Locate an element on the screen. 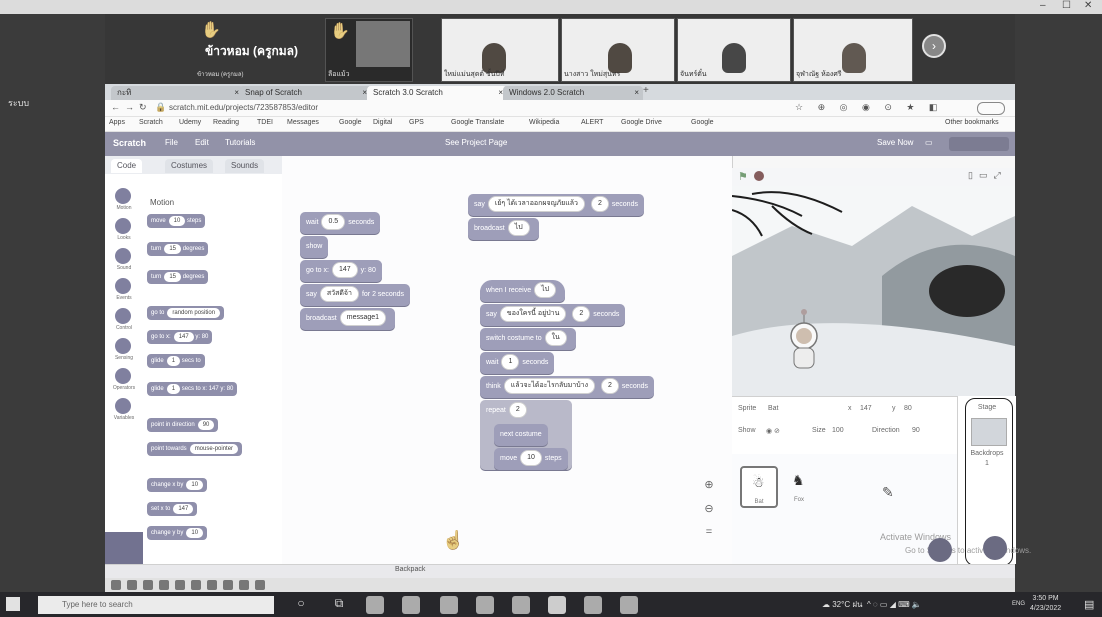 This screenshot has height=617, width=1102. code-block: think แล้วจะได้อะไรกลับมาบ้าง 2 seconds is located at coordinates (567, 387).